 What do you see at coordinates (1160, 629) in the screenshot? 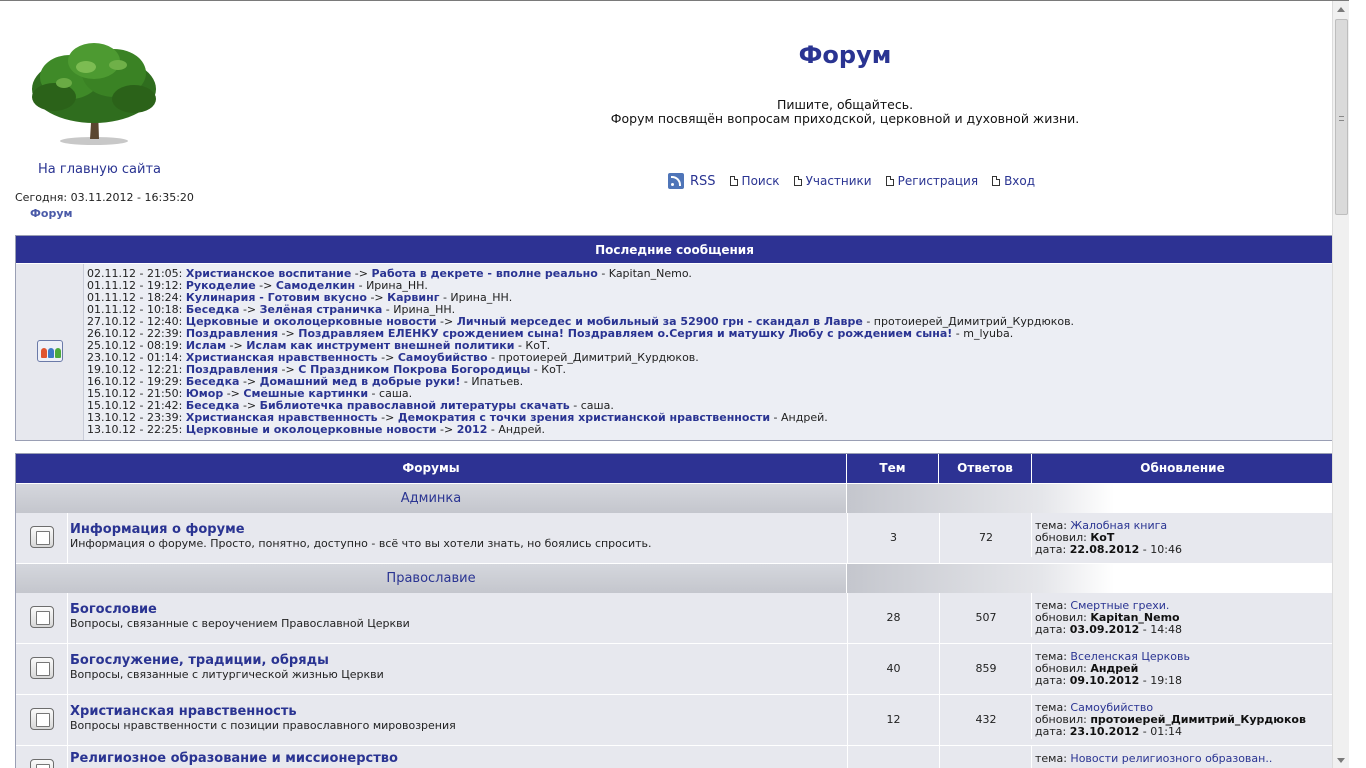
I see `last-update-time: - 14:48` at bounding box center [1160, 629].